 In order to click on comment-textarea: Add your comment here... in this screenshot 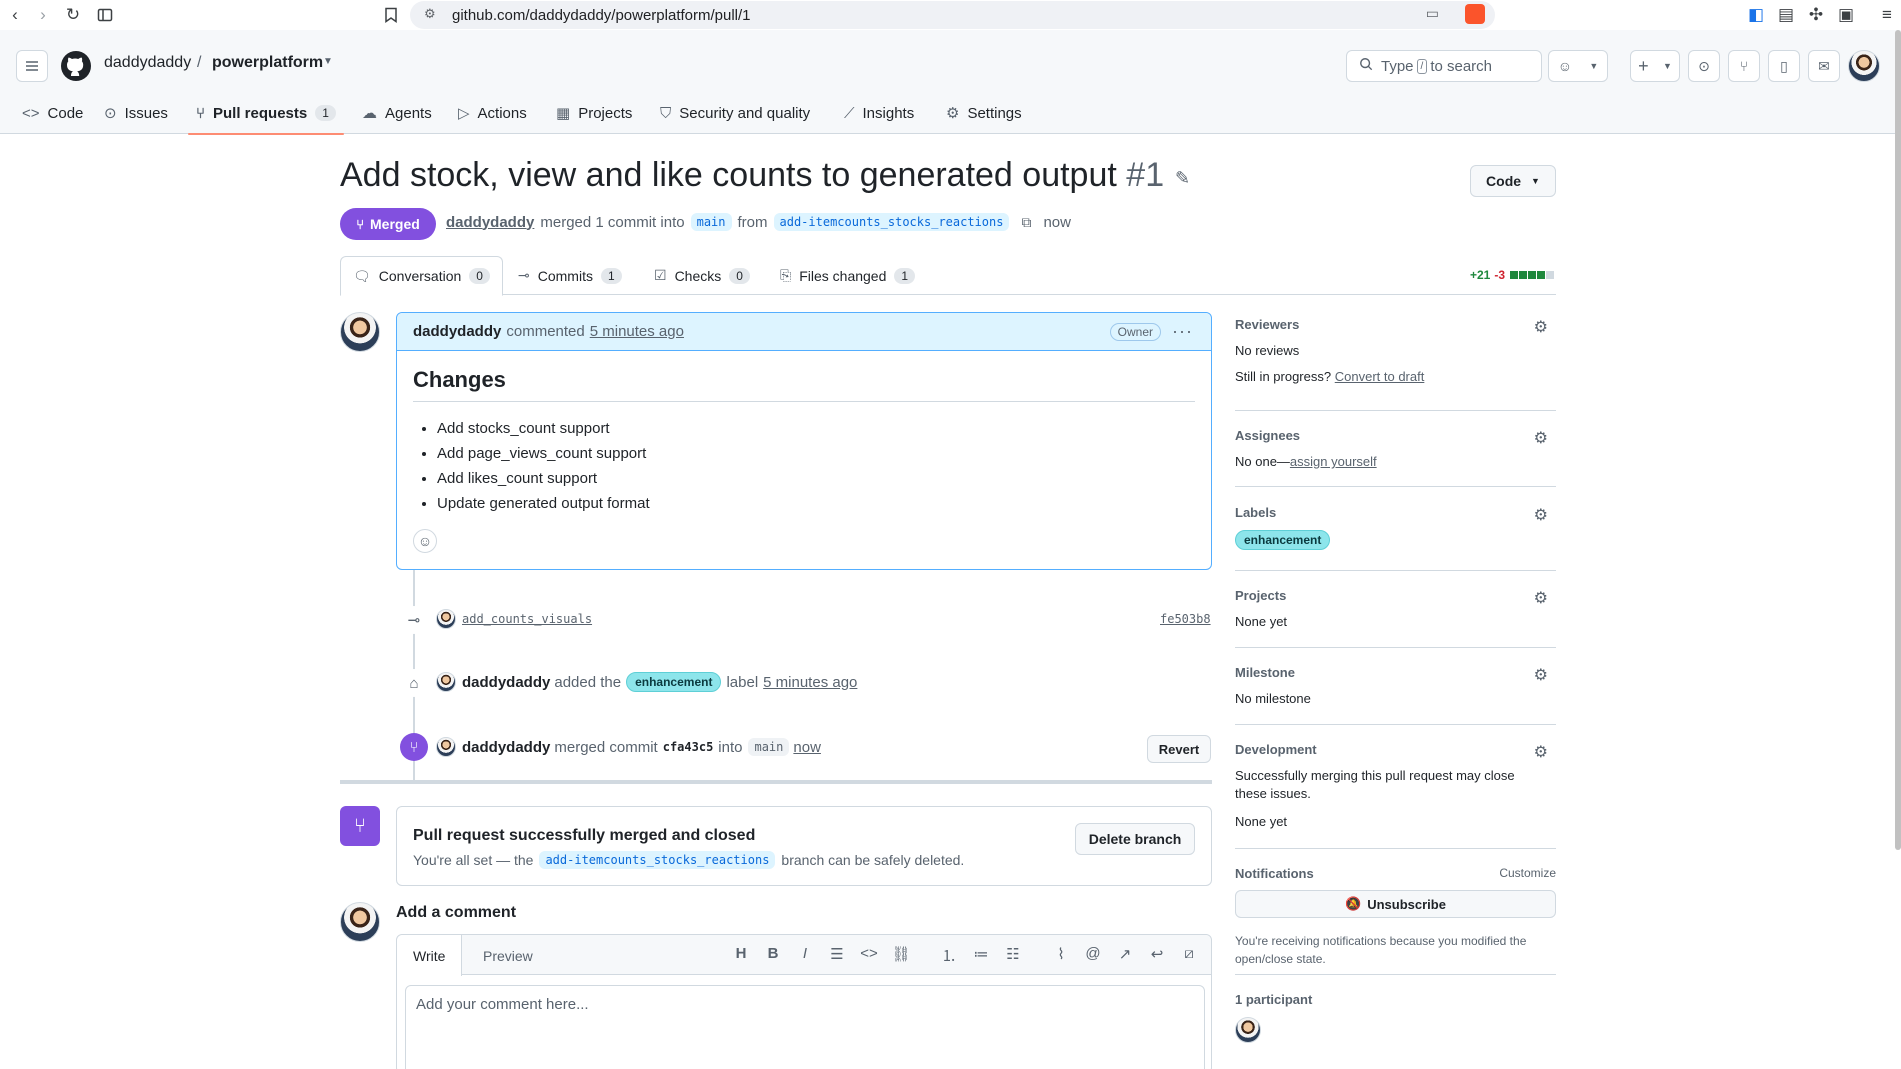, I will do `click(805, 1027)`.